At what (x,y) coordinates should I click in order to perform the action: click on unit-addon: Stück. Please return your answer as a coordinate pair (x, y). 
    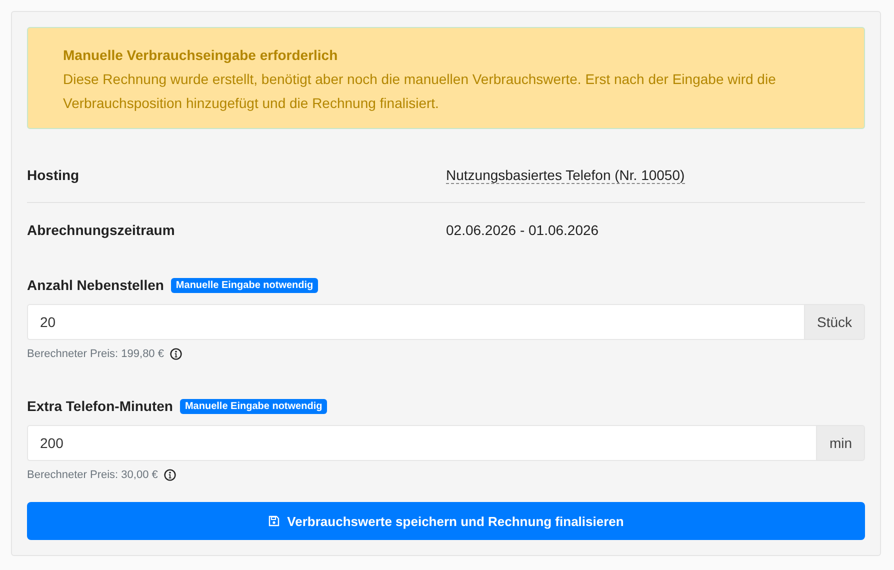
    Looking at the image, I should click on (834, 322).